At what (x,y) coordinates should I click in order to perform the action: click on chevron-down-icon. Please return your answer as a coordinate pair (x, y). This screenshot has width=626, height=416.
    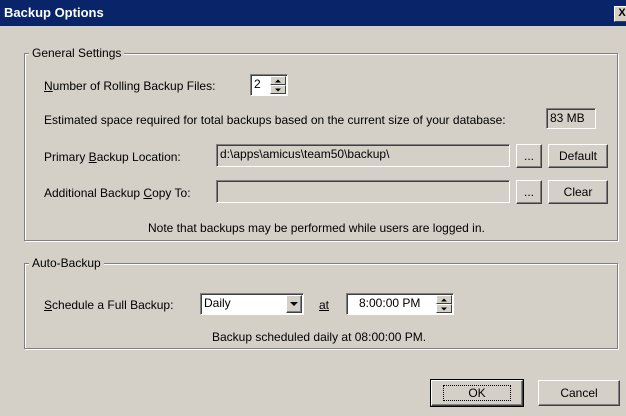
    Looking at the image, I should click on (294, 304).